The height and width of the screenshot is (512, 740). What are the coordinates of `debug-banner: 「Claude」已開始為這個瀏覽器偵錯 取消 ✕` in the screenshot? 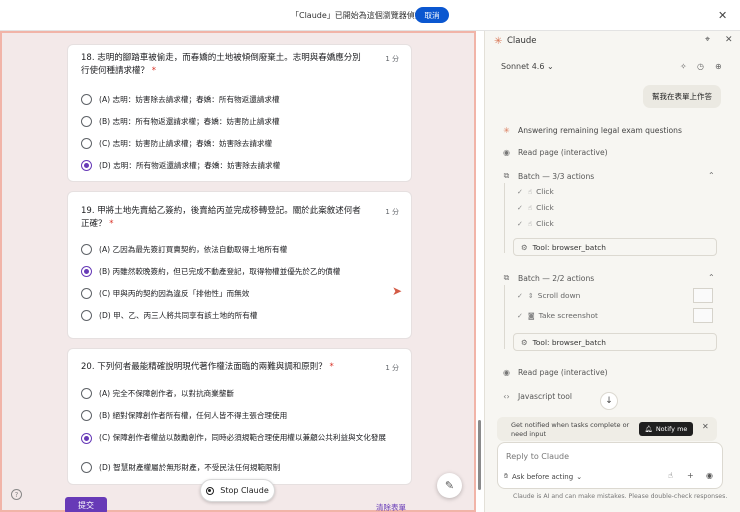 It's located at (370, 15).